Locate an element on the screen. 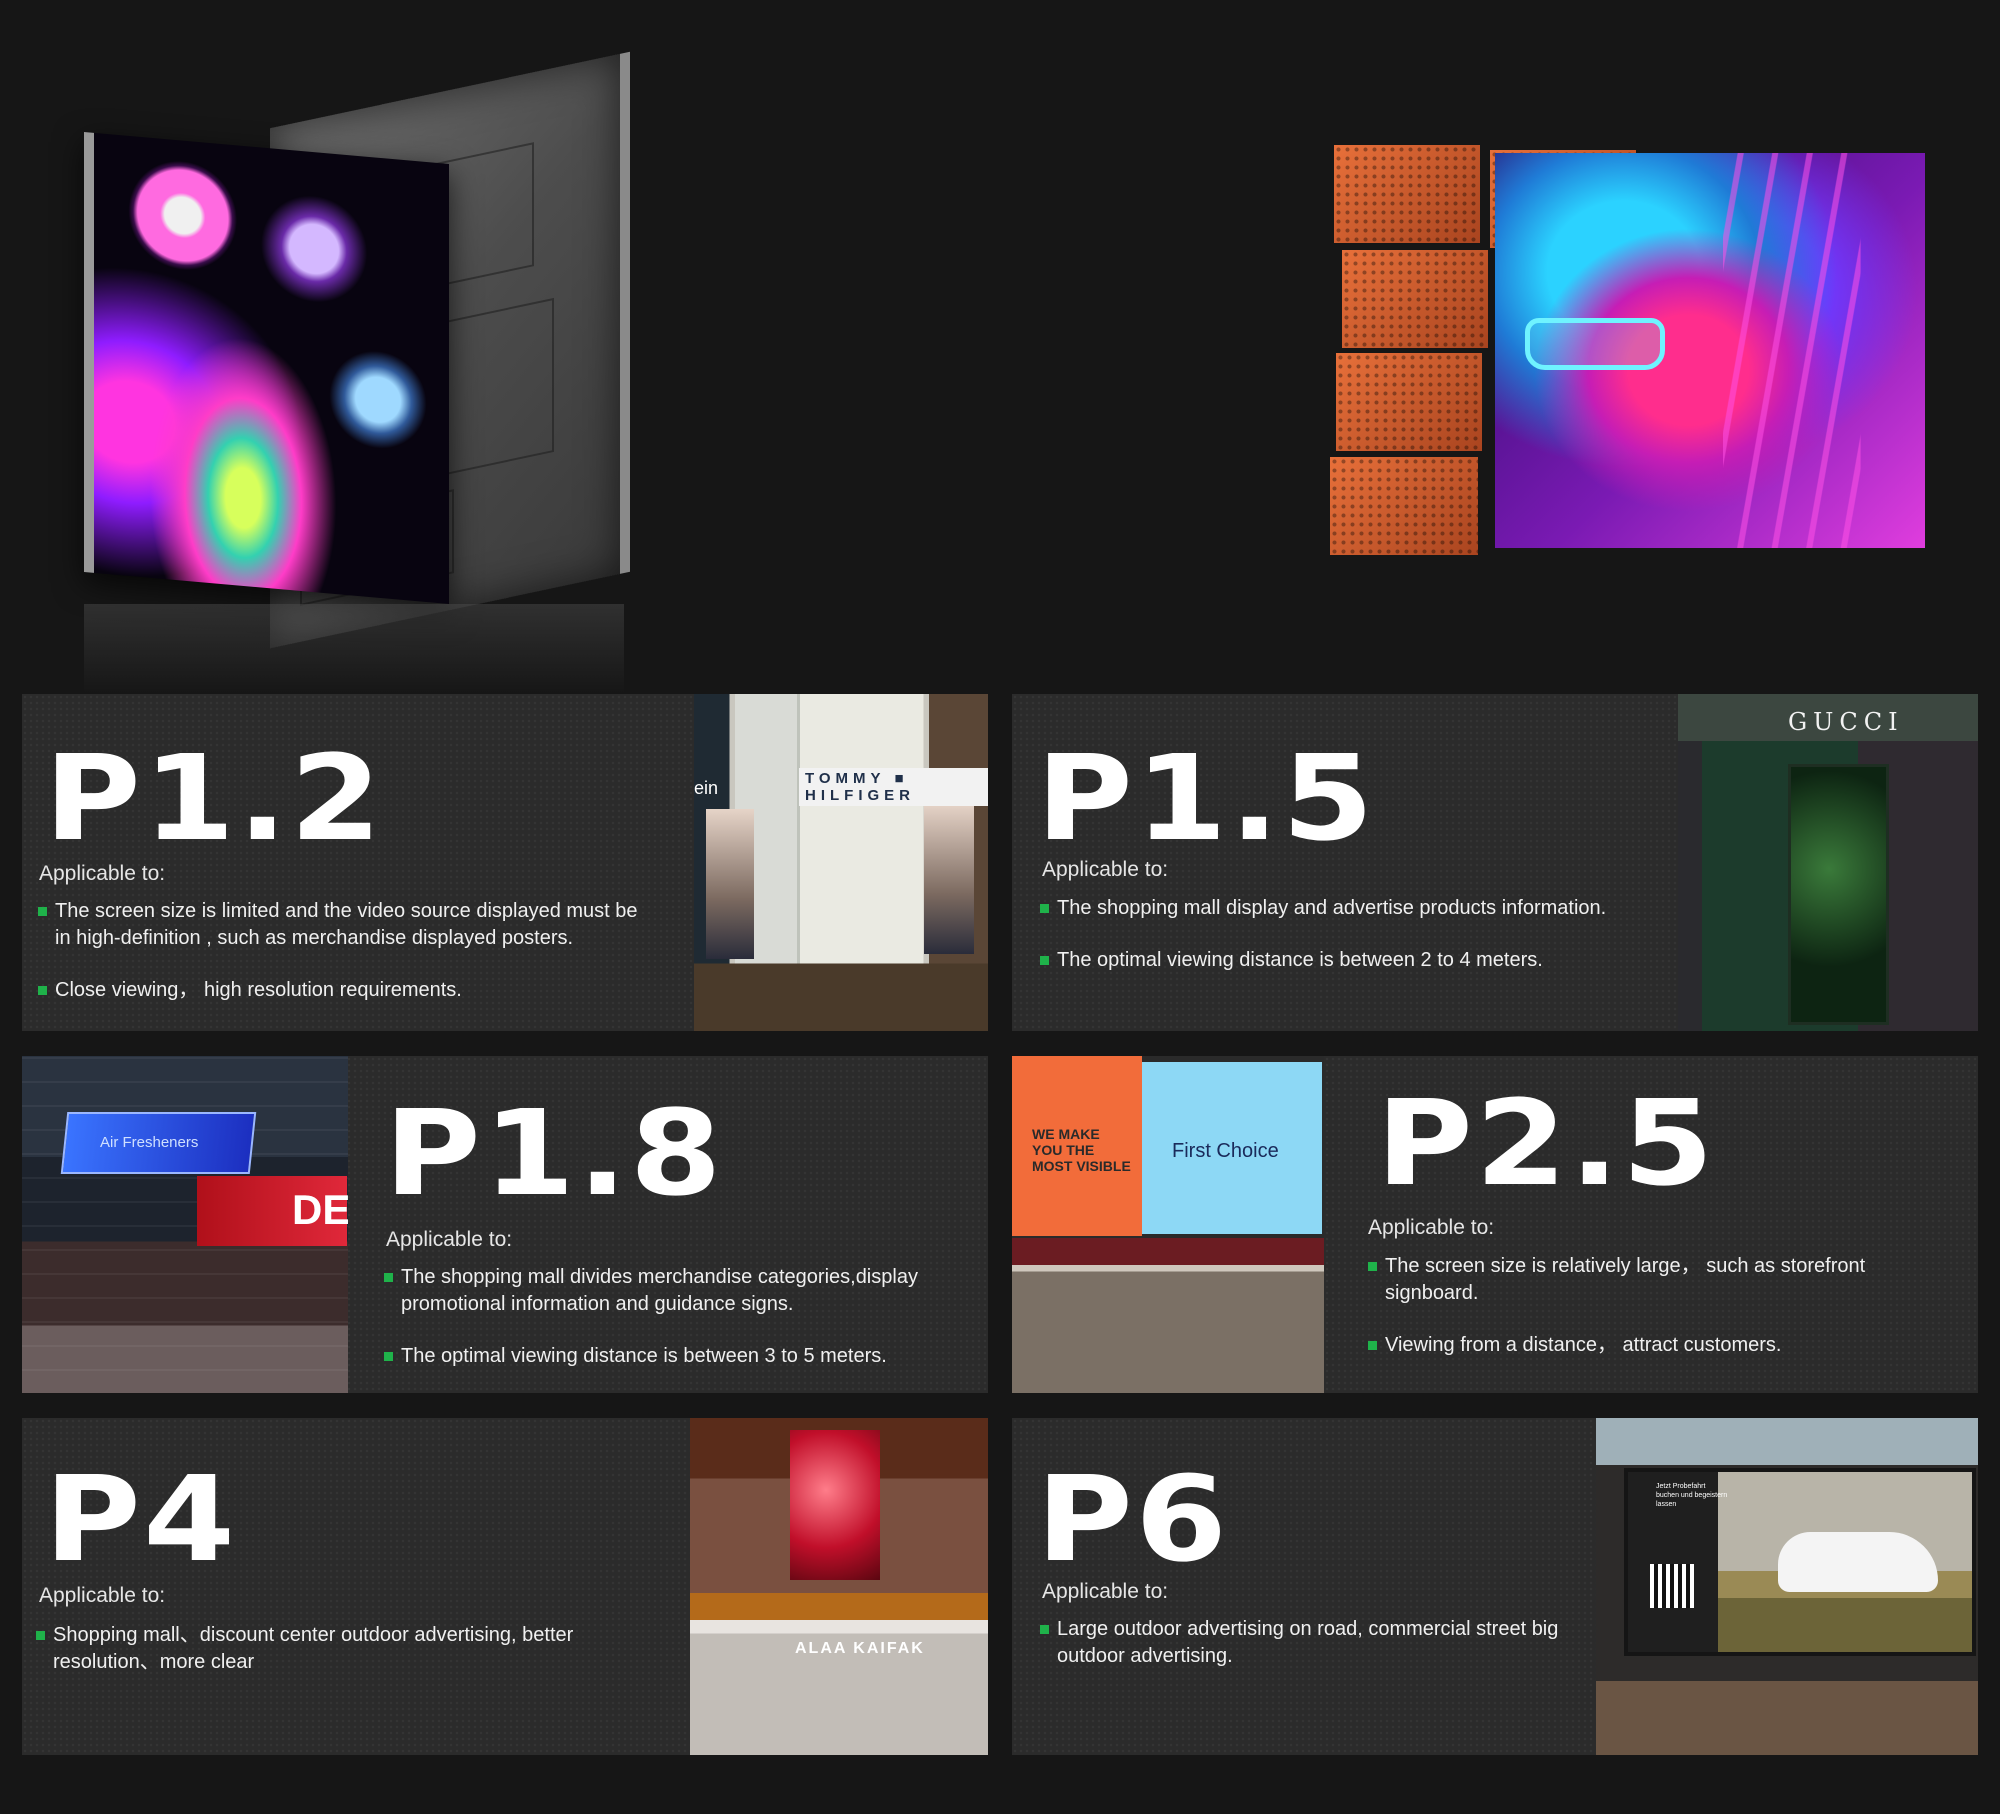  arabic-storefront-photo: ALAA KAIFAK is located at coordinates (839, 1586).